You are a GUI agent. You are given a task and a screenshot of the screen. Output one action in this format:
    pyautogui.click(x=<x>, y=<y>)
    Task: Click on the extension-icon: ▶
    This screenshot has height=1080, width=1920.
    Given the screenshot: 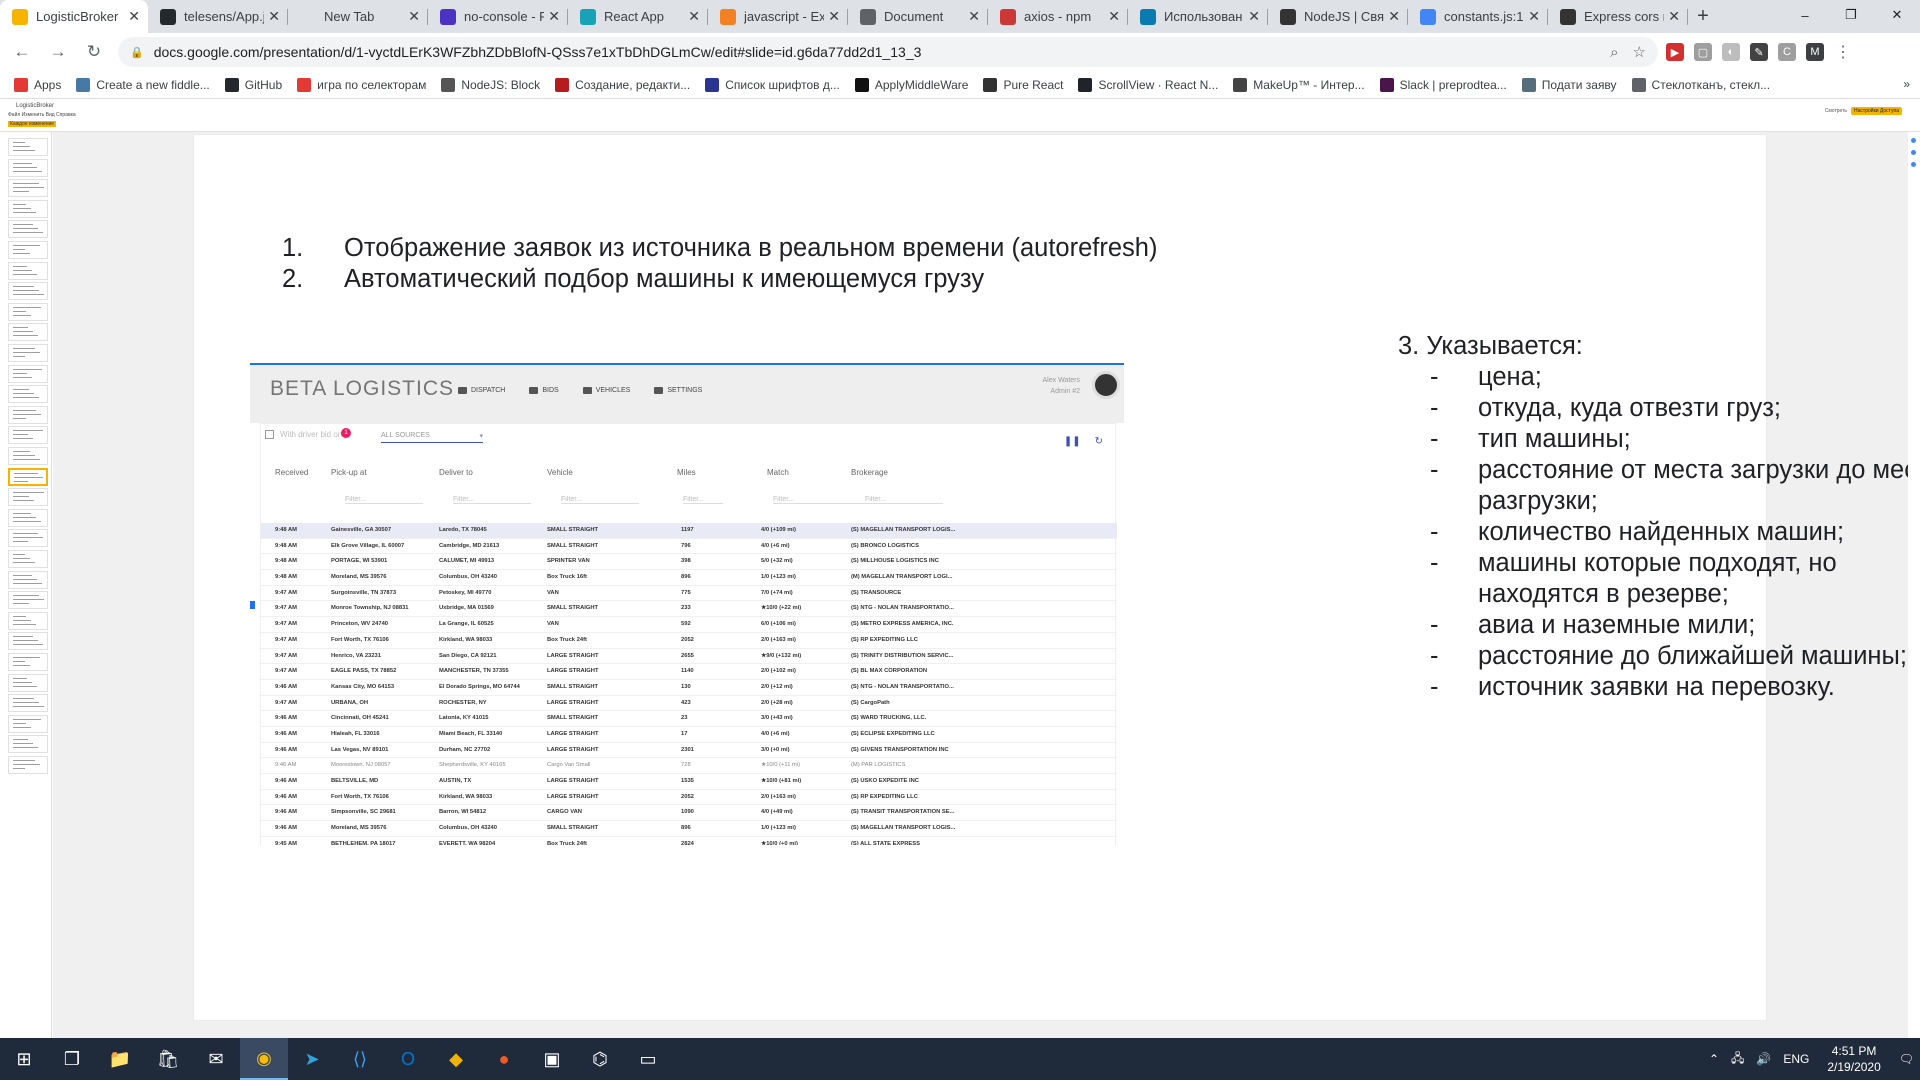 What is the action you would take?
    pyautogui.click(x=1675, y=52)
    